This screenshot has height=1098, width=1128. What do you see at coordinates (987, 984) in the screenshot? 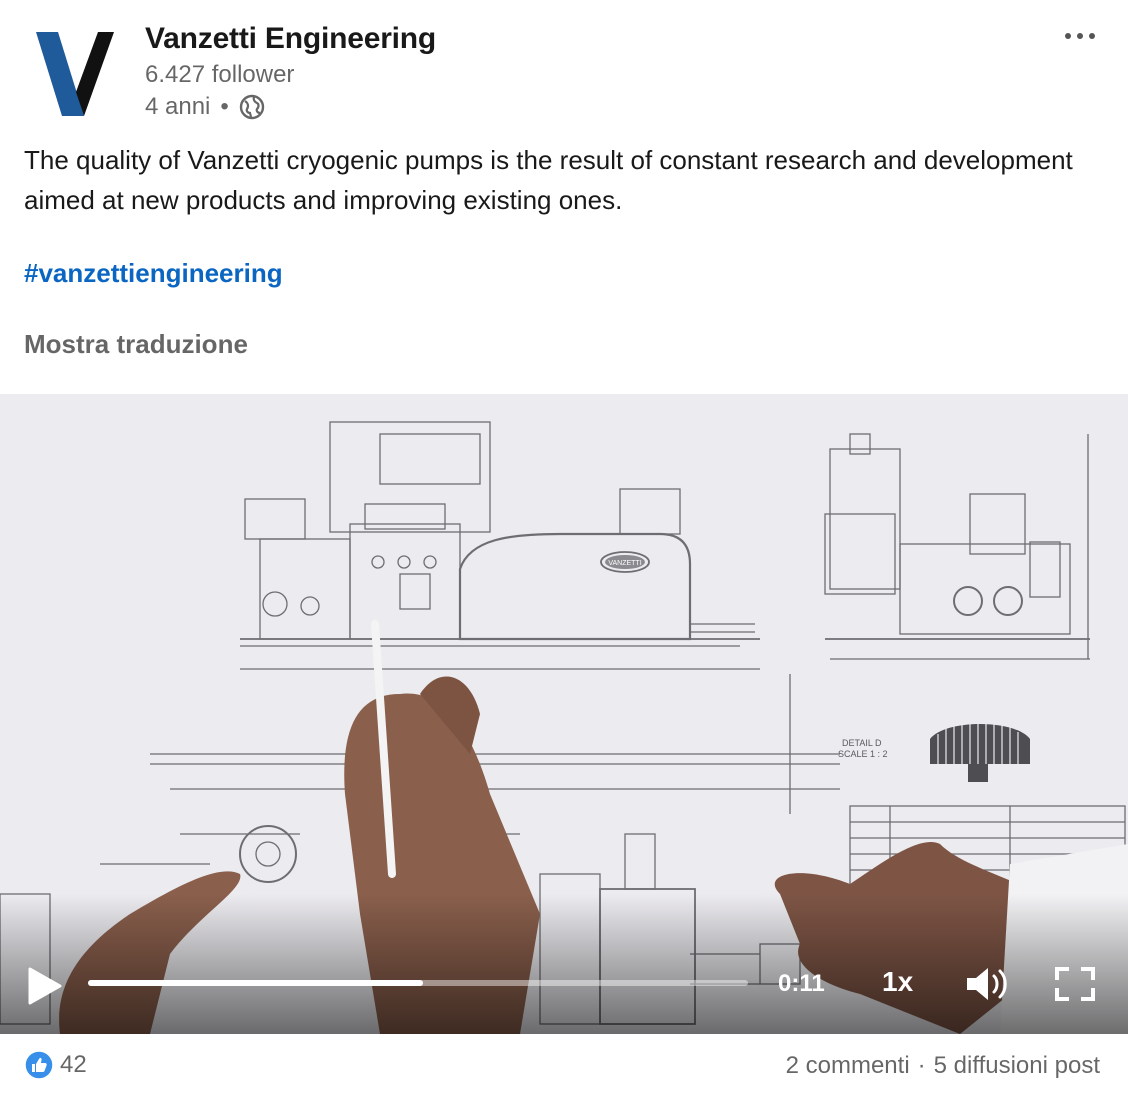
I see `volume-icon` at bounding box center [987, 984].